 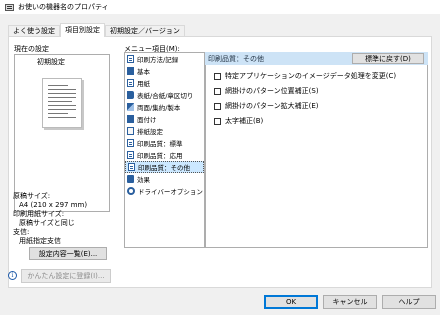 What do you see at coordinates (164, 131) in the screenshot?
I see `menu-item-output: 排紙設定` at bounding box center [164, 131].